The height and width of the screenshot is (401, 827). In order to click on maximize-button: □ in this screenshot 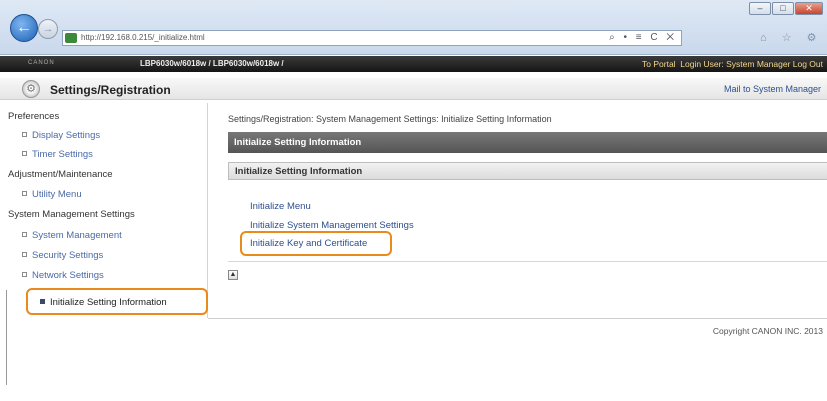, I will do `click(783, 8)`.